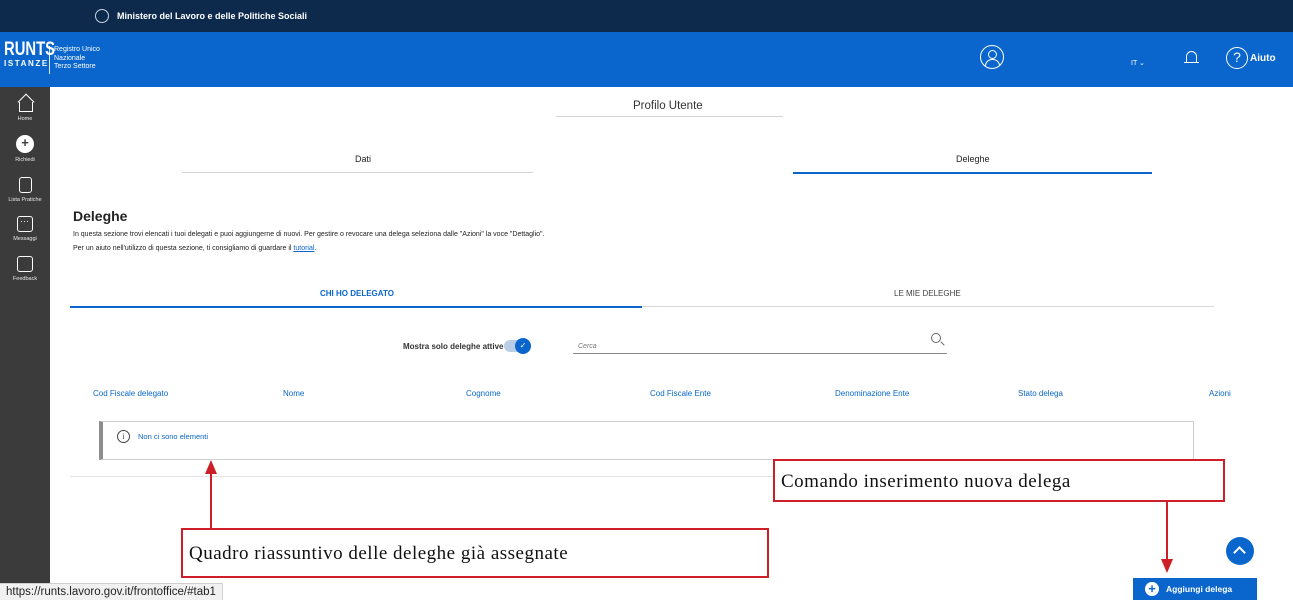 Image resolution: width=1293 pixels, height=600 pixels. Describe the element at coordinates (523, 346) in the screenshot. I see `check-icon: ✓` at that location.